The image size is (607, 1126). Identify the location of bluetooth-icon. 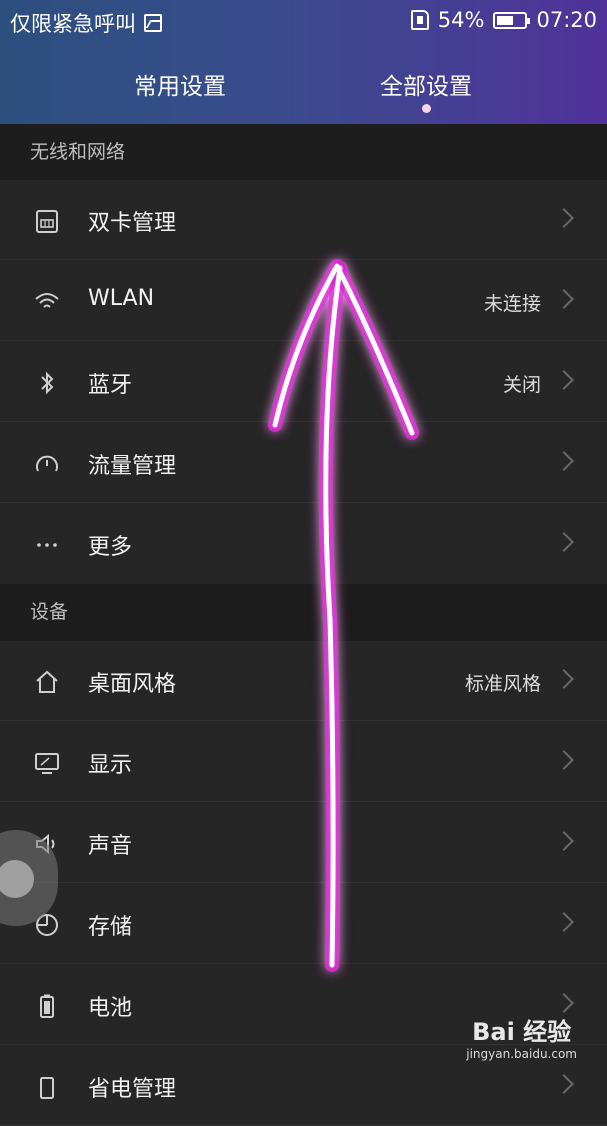
(47, 383).